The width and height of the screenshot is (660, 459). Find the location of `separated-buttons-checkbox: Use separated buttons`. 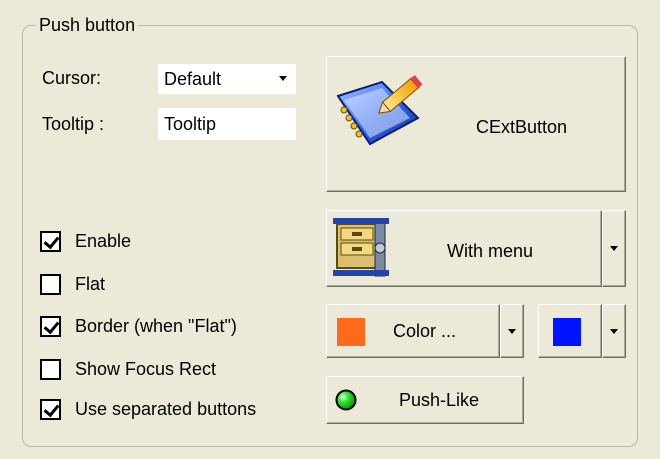

separated-buttons-checkbox: Use separated buttons is located at coordinates (148, 409).